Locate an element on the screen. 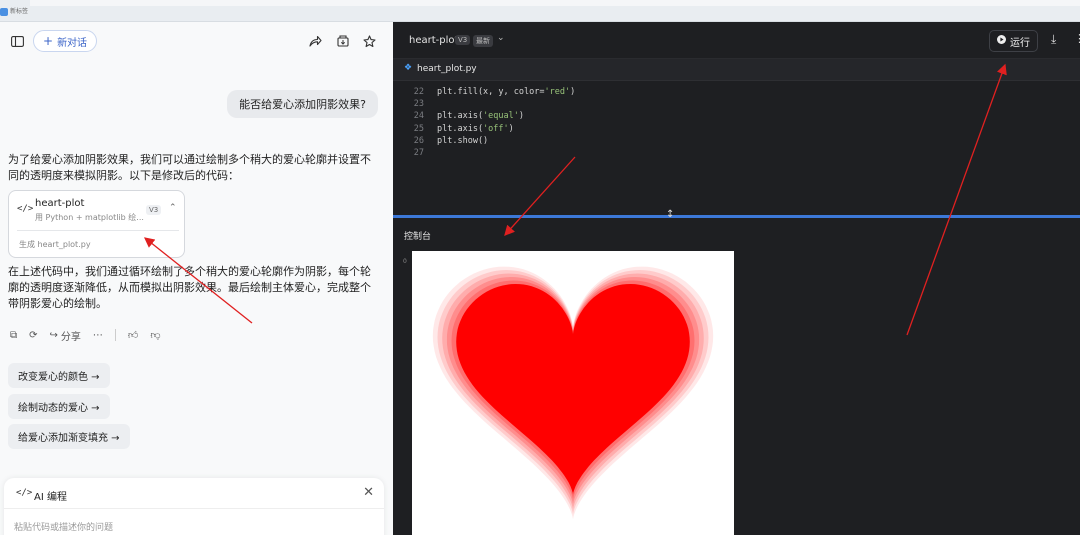 This screenshot has height=535, width=1080. code-line: 23 is located at coordinates (736, 105).